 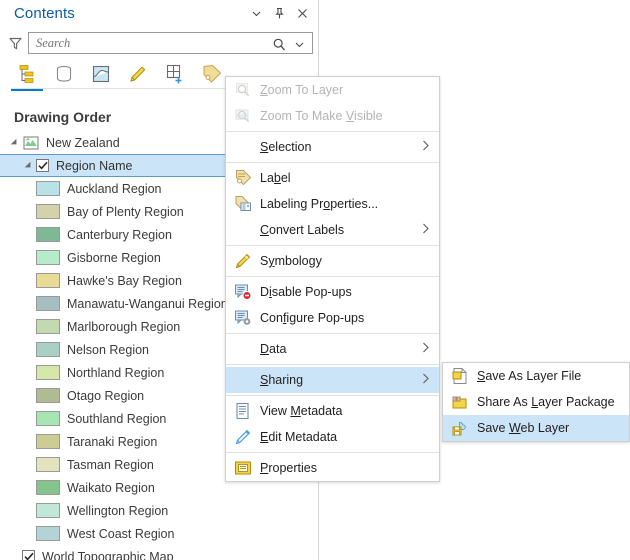 I want to click on submenu-item-save-web-layer: Save Web Layer, so click(x=536, y=428).